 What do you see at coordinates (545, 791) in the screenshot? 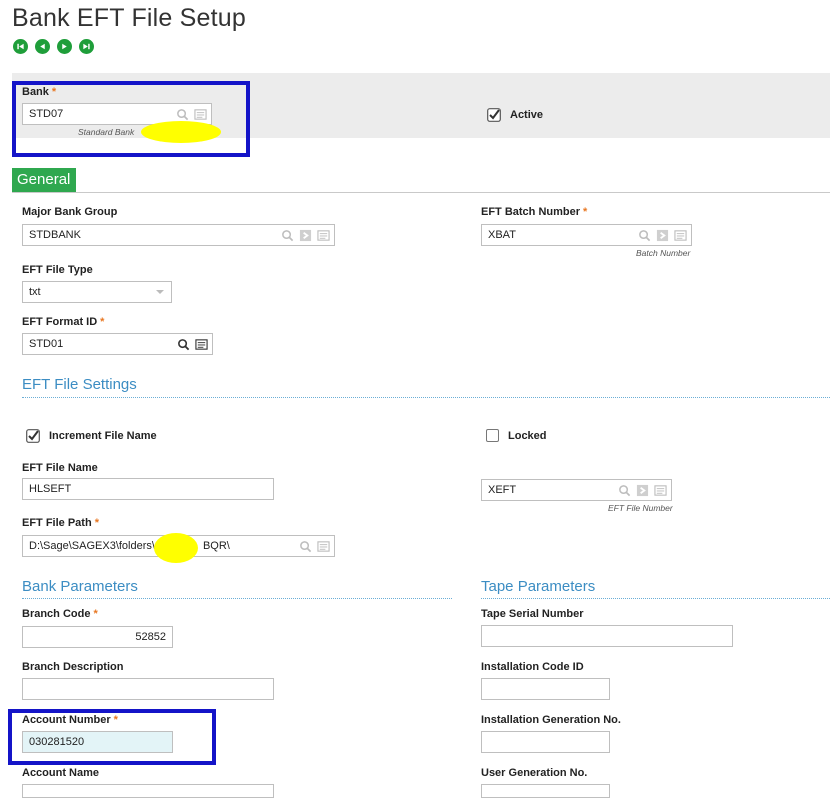
I see `user-generation-no-input` at bounding box center [545, 791].